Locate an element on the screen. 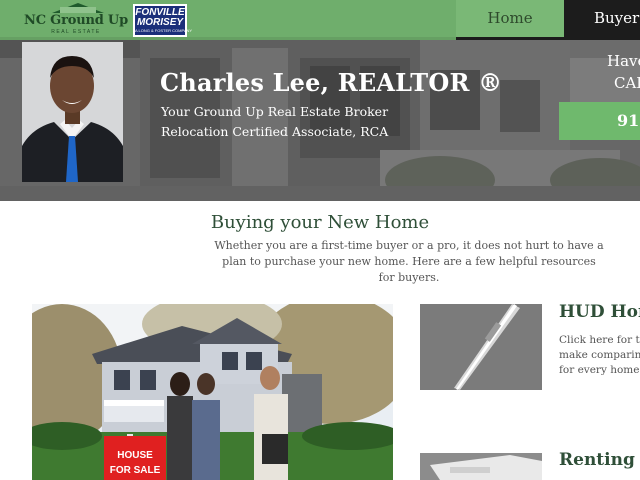 The image size is (640, 480). hud-homes-thumbnail is located at coordinates (481, 347).